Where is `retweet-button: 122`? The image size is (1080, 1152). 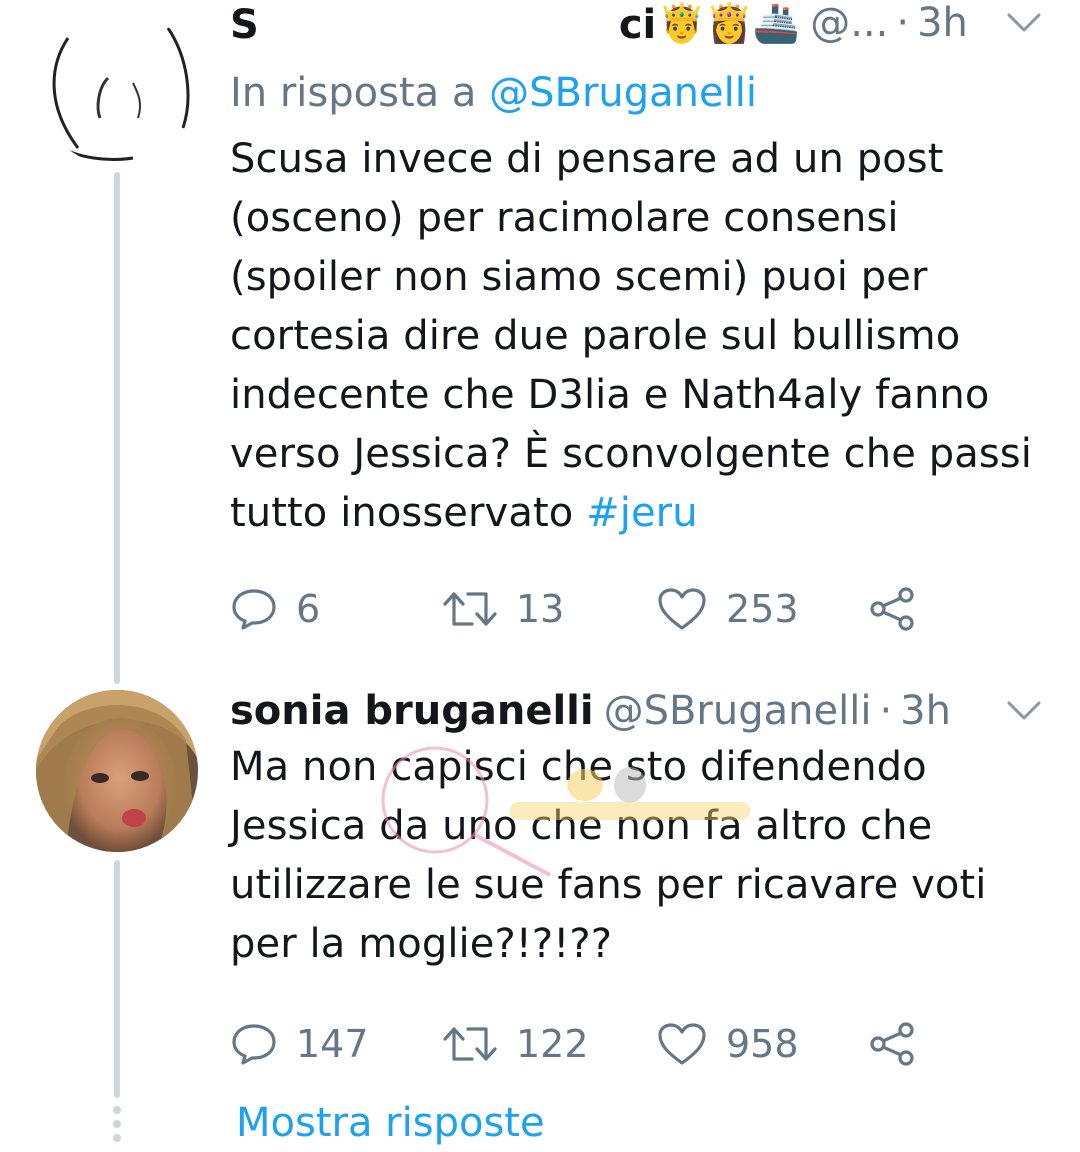 retweet-button: 122 is located at coordinates (549, 1044).